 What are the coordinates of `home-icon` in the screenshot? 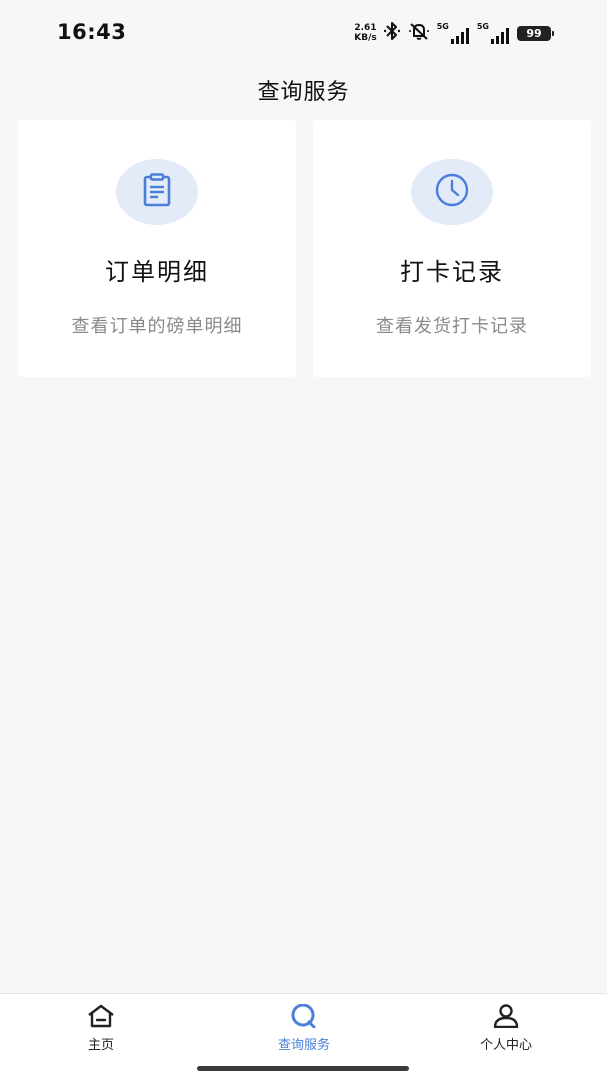 It's located at (101, 1018).